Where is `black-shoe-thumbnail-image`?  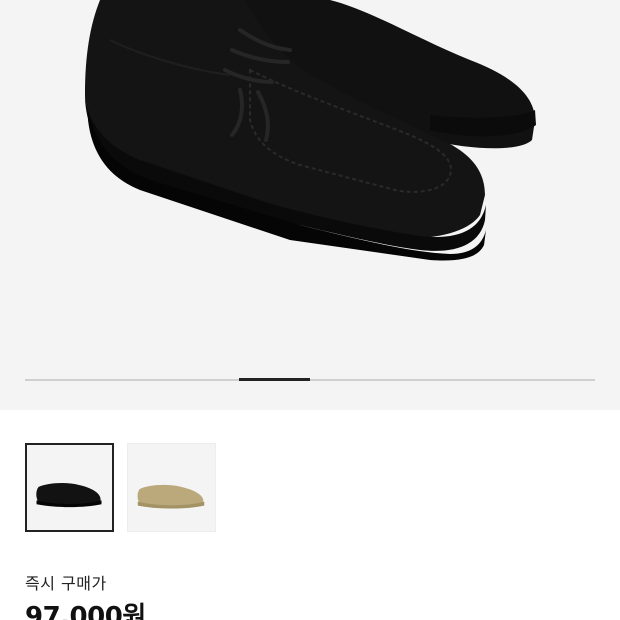 black-shoe-thumbnail-image is located at coordinates (69, 495).